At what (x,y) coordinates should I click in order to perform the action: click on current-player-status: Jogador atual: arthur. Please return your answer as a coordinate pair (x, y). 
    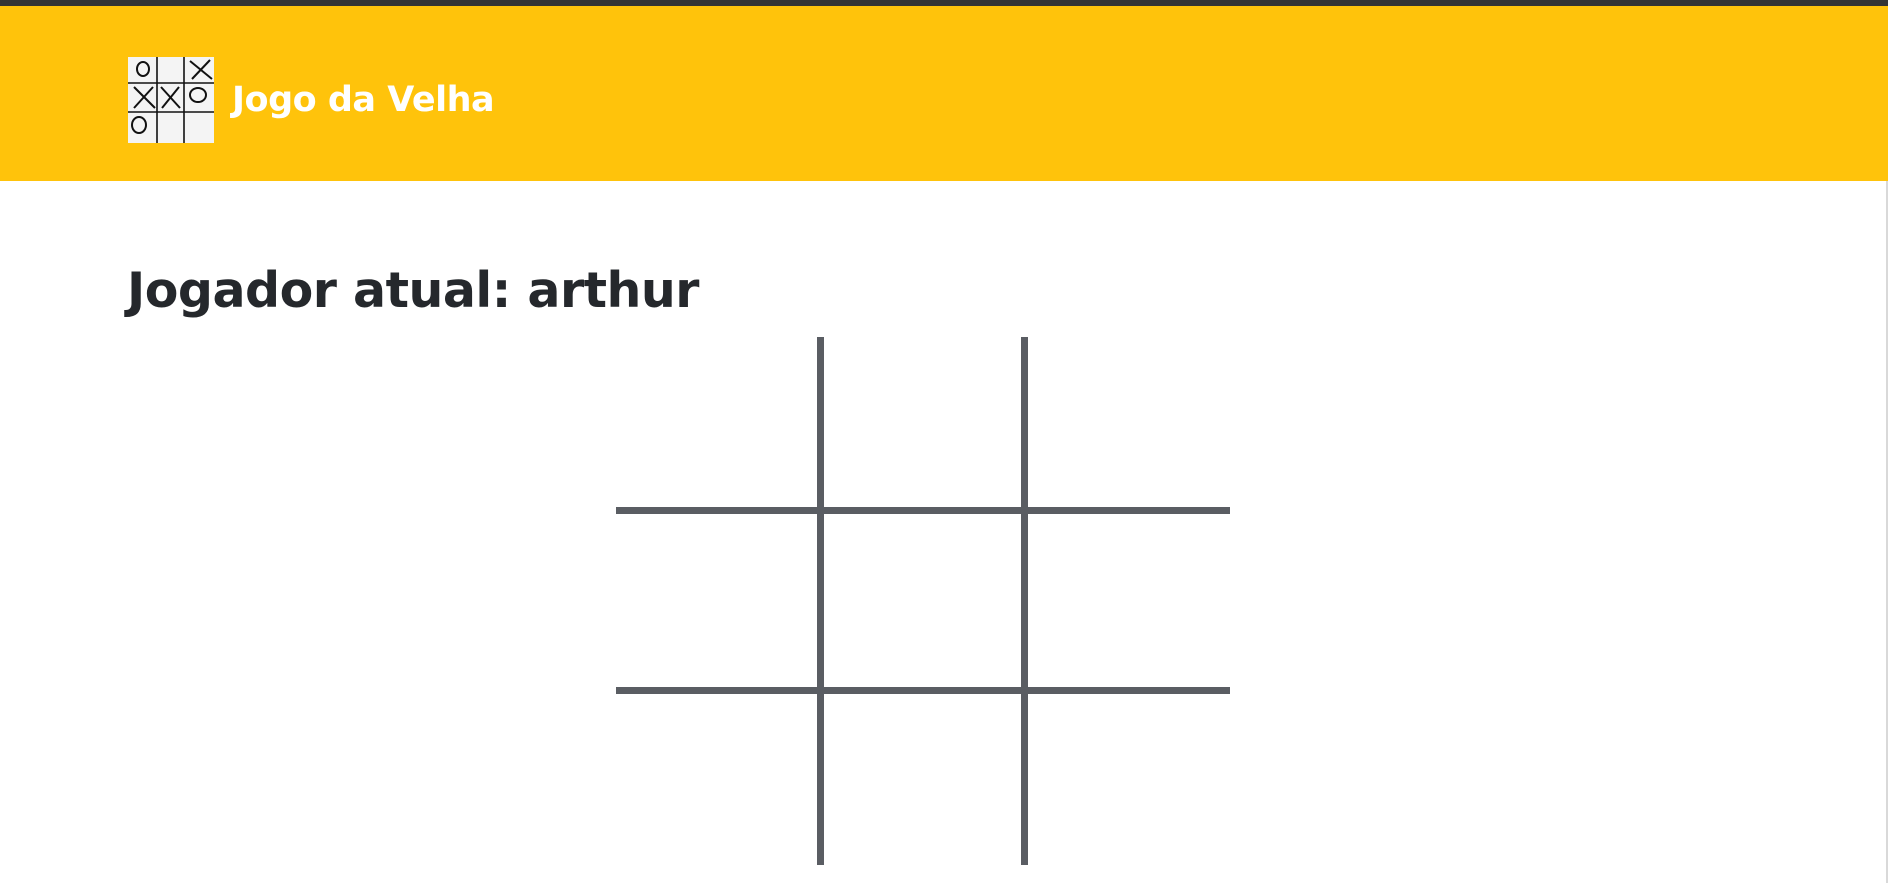
    Looking at the image, I should click on (413, 290).